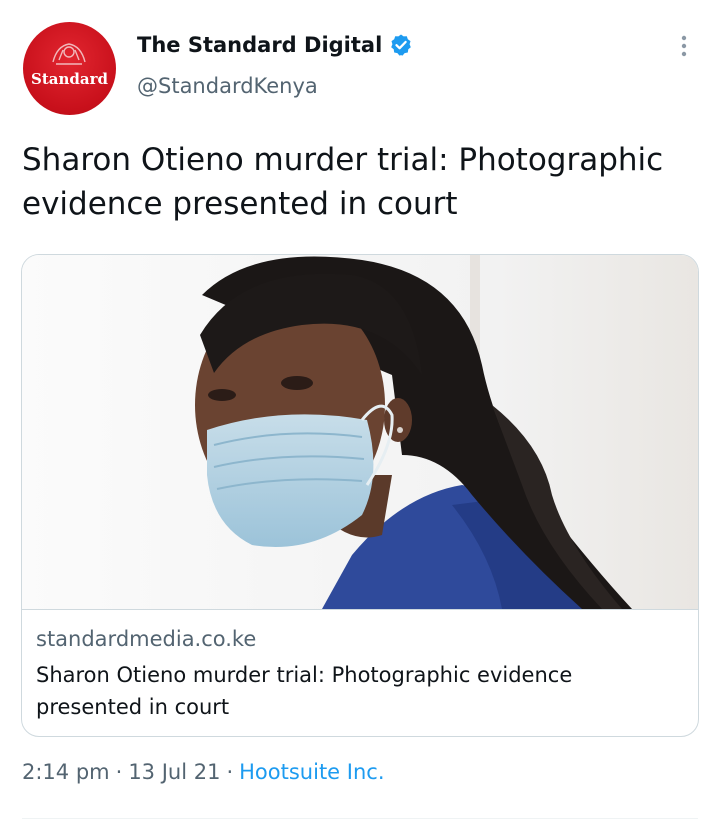 The image size is (720, 825). Describe the element at coordinates (684, 46) in the screenshot. I see `more-options-icon` at that location.